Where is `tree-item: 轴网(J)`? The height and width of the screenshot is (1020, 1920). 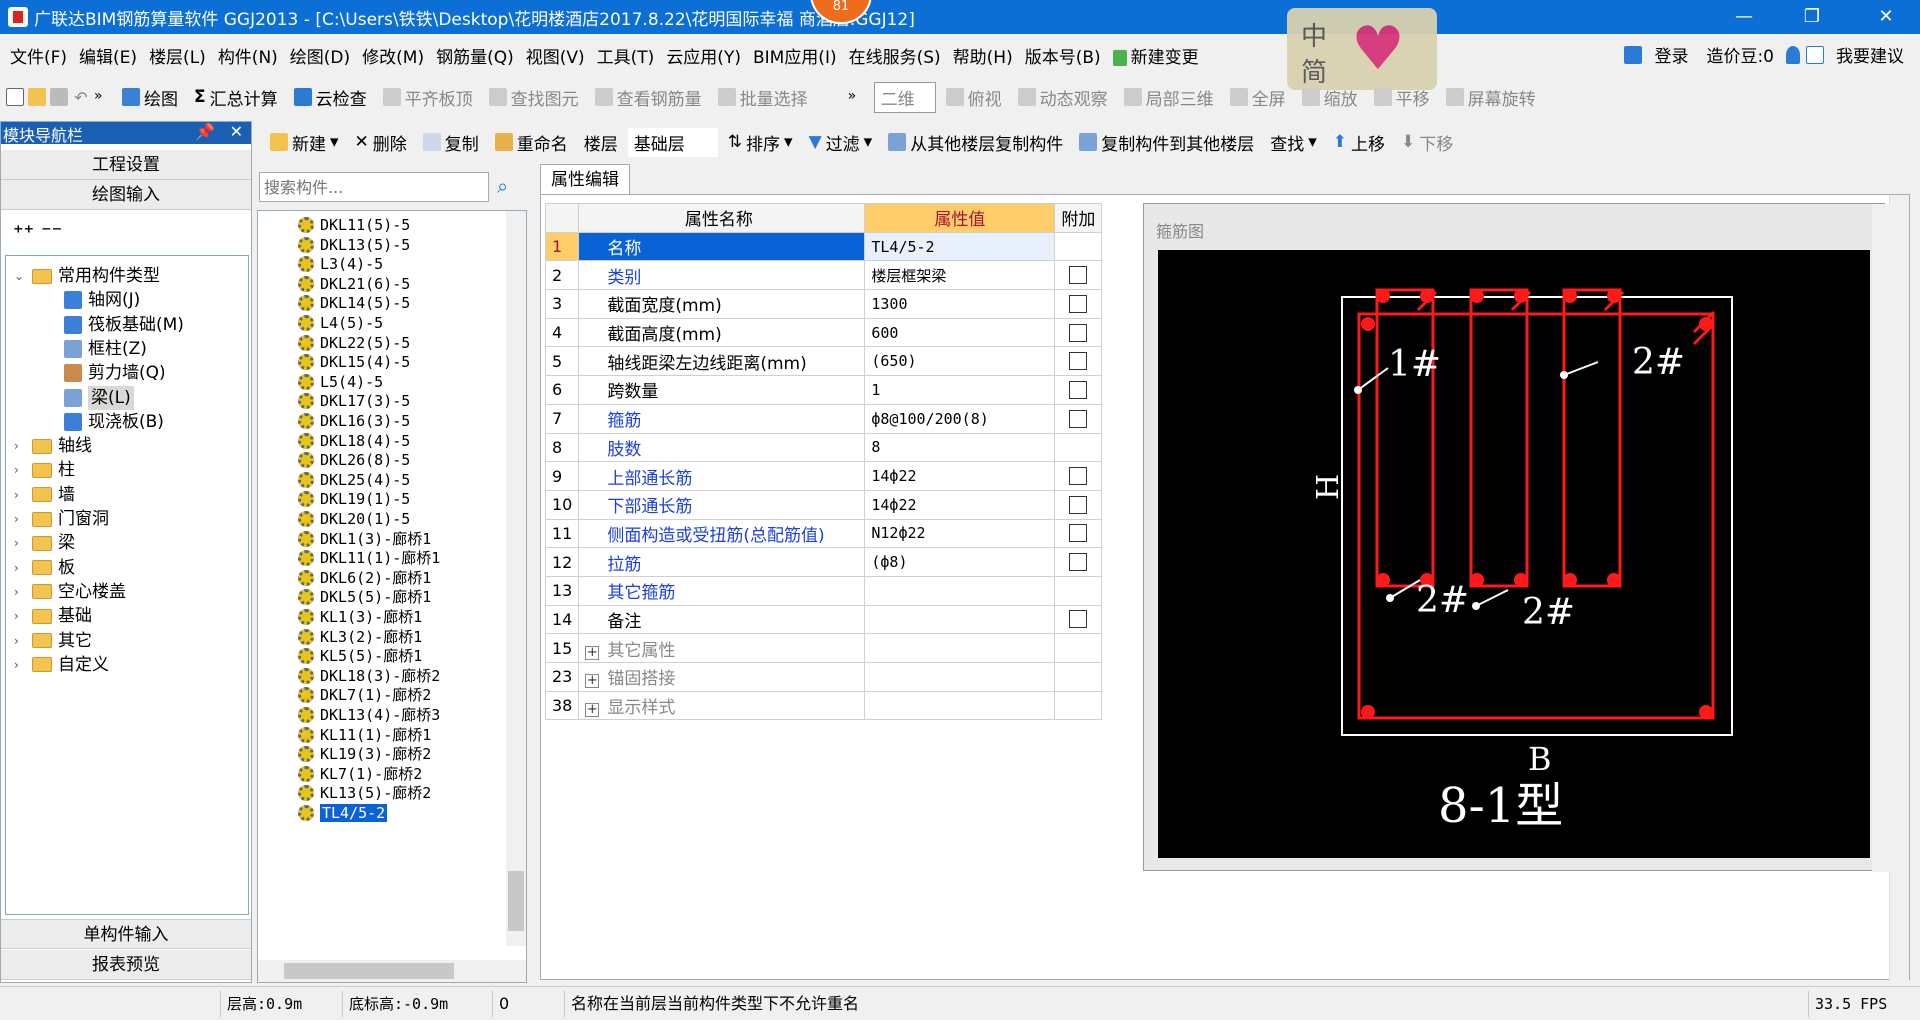
tree-item: 轴网(J) is located at coordinates (93, 300).